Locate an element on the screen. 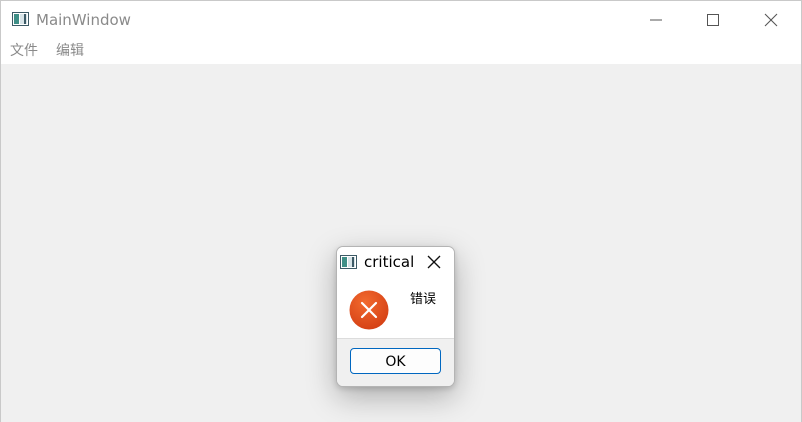  dialog-title: critical is located at coordinates (389, 262).